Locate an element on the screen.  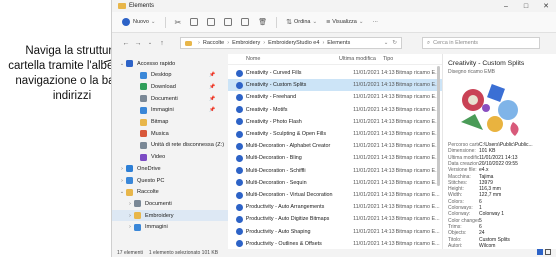
scrollbar is located at coordinates (438, 151).